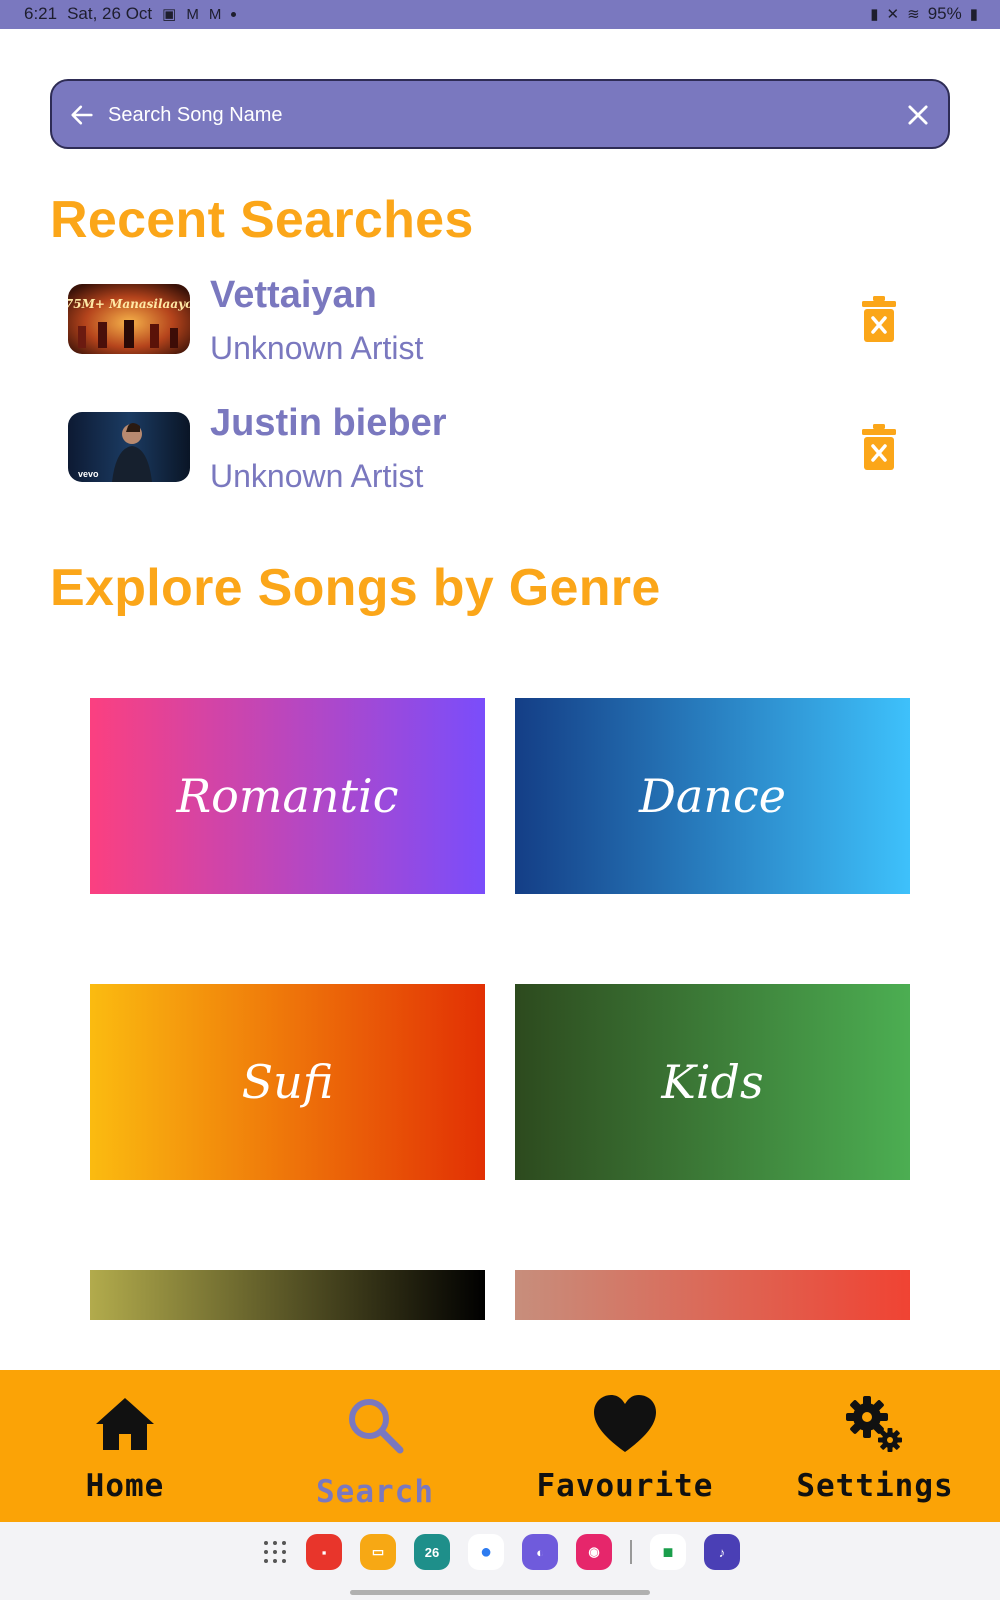  Describe the element at coordinates (192, 14) in the screenshot. I see `gmail-notification-icon: M` at that location.